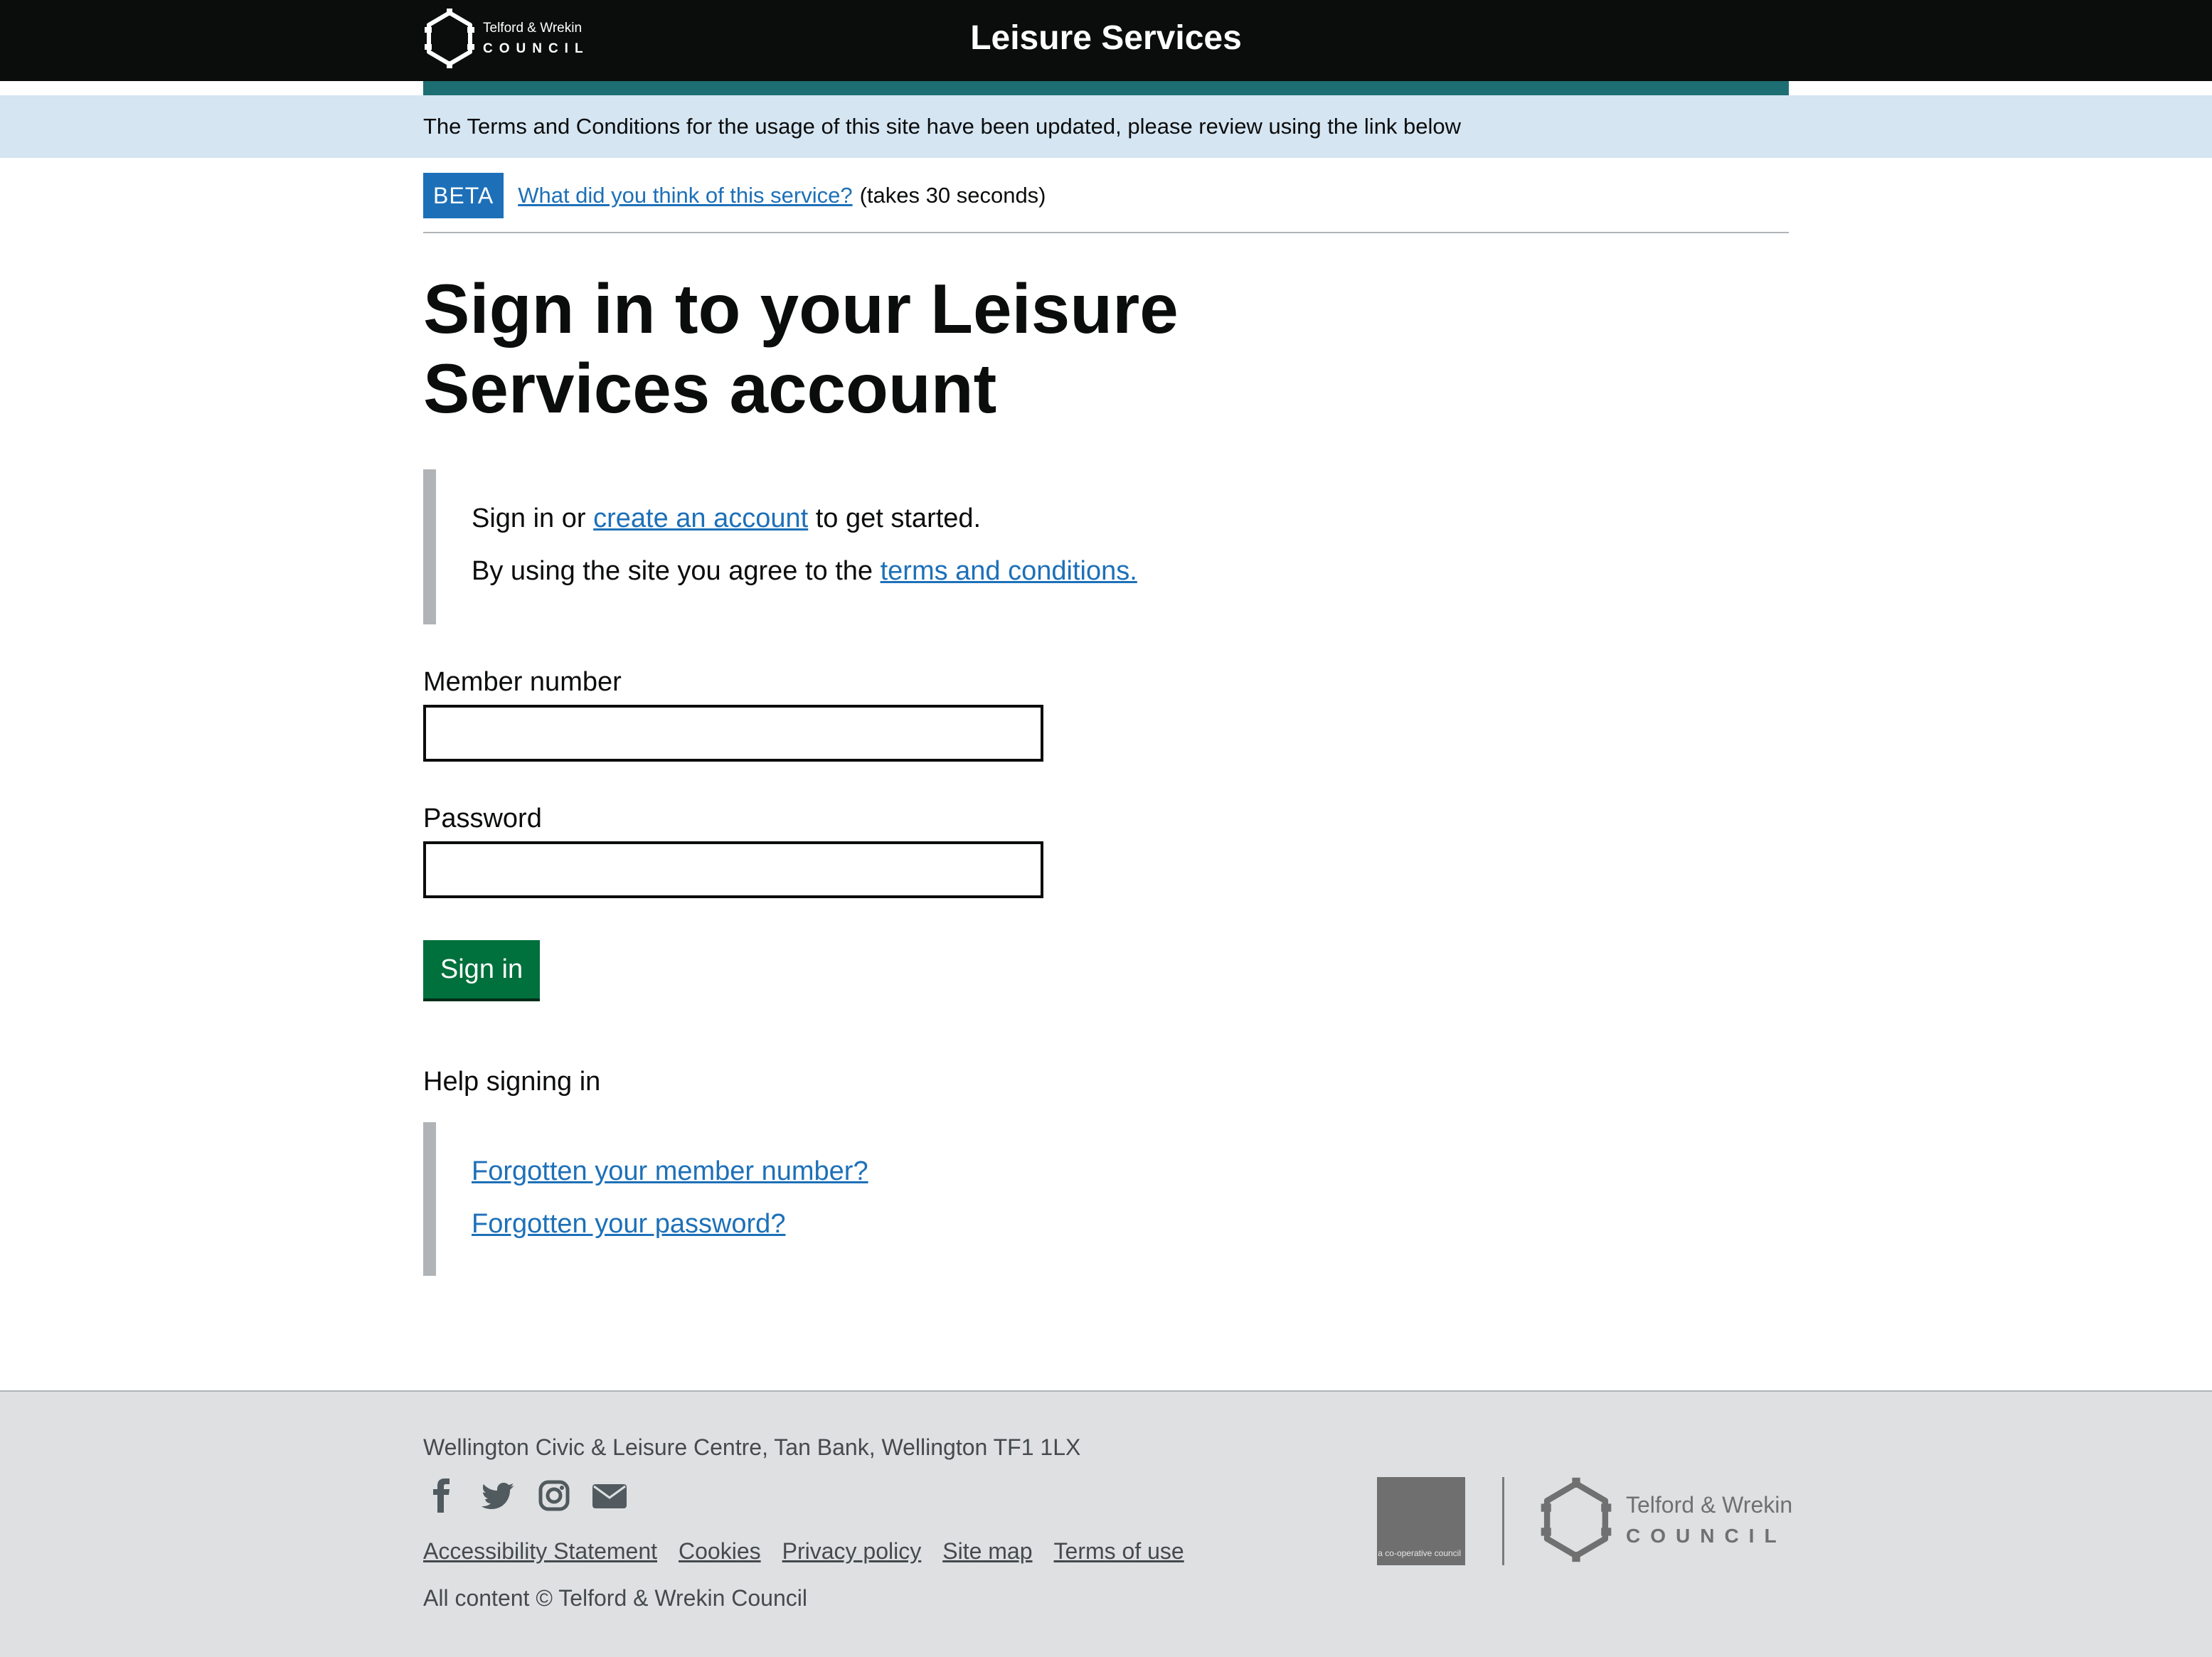  What do you see at coordinates (443, 1495) in the screenshot?
I see `facebook-icon` at bounding box center [443, 1495].